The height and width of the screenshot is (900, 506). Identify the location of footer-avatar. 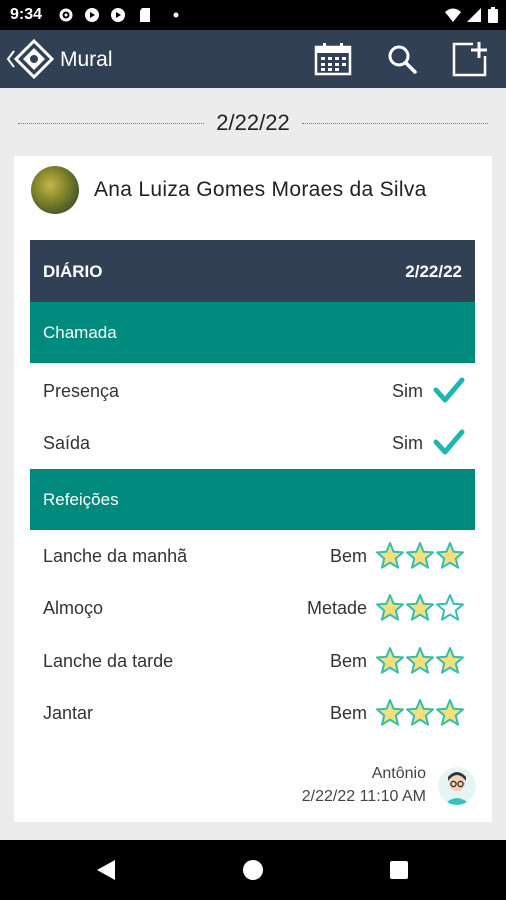
(457, 786).